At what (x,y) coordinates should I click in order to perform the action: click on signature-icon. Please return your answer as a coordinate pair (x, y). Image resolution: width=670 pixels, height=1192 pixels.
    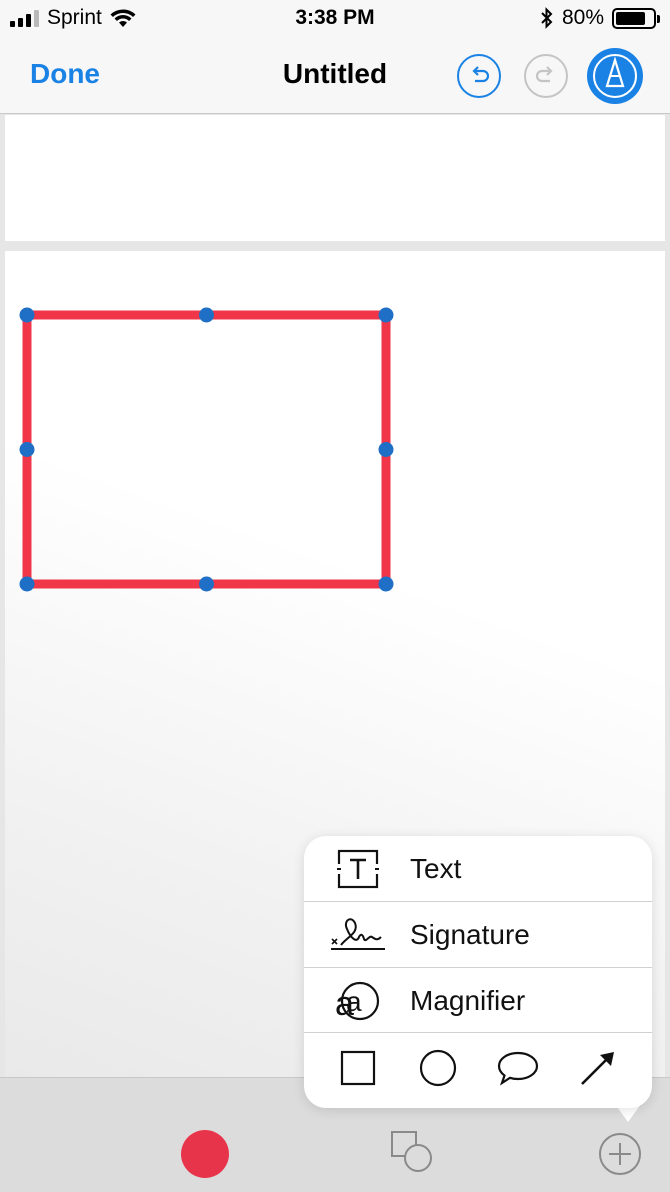
    Looking at the image, I should click on (358, 935).